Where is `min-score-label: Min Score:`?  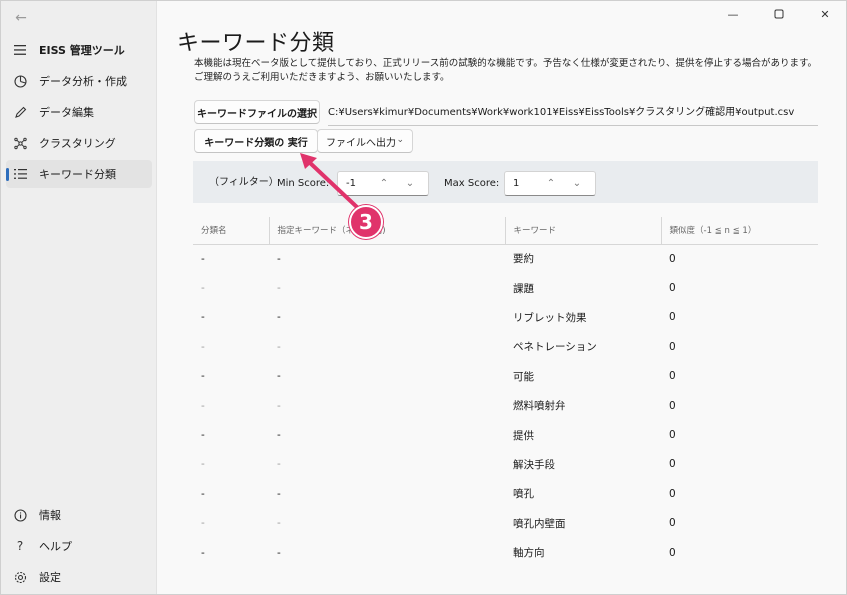
min-score-label: Min Score: is located at coordinates (303, 183).